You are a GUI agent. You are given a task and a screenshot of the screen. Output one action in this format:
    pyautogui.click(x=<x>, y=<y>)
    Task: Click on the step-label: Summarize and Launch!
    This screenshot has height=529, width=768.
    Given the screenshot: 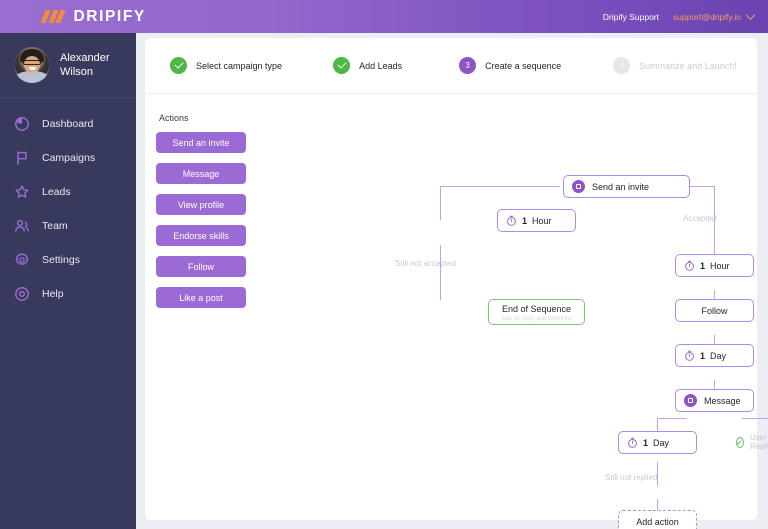 What is the action you would take?
    pyautogui.click(x=688, y=65)
    